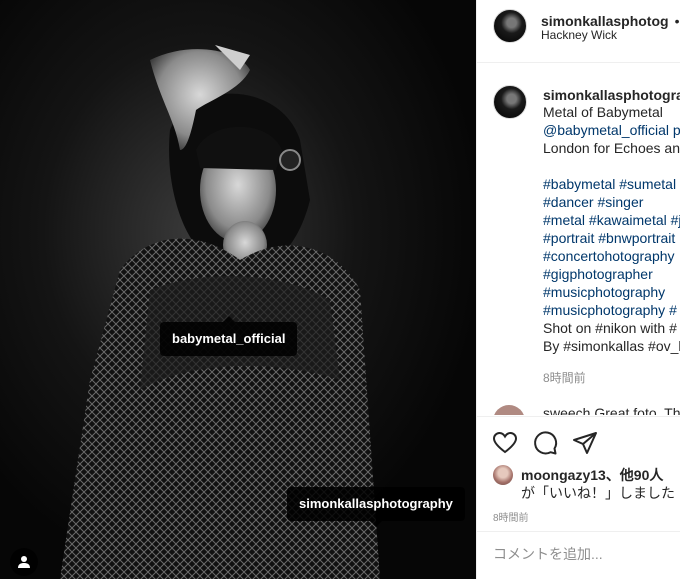  Describe the element at coordinates (611, 202) in the screenshot. I see `caption-line: #dancer #singer` at that location.